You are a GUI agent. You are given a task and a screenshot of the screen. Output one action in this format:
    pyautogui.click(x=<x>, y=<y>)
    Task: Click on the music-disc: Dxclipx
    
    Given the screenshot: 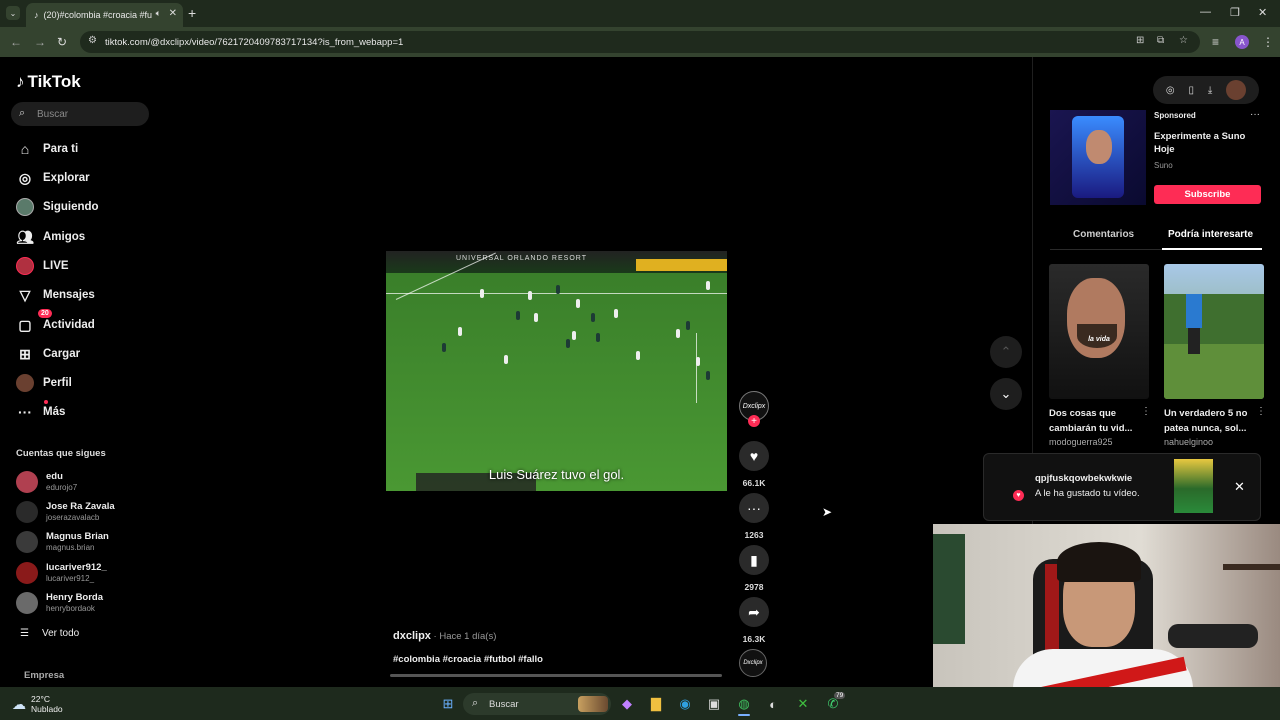 What is the action you would take?
    pyautogui.click(x=753, y=663)
    